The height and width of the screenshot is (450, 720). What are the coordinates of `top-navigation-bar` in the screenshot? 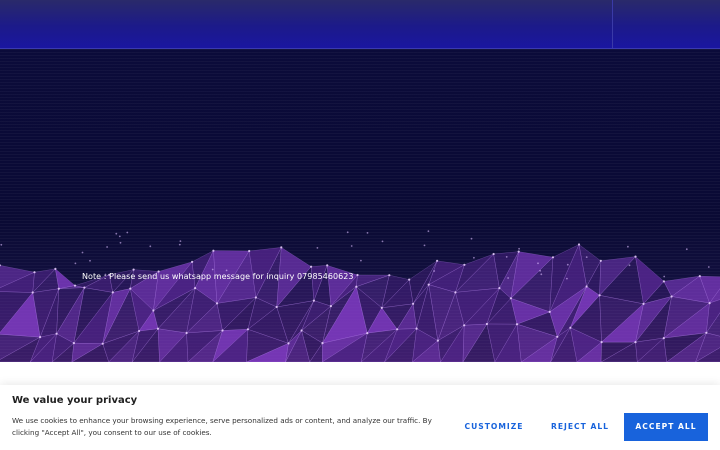 It's located at (360, 24).